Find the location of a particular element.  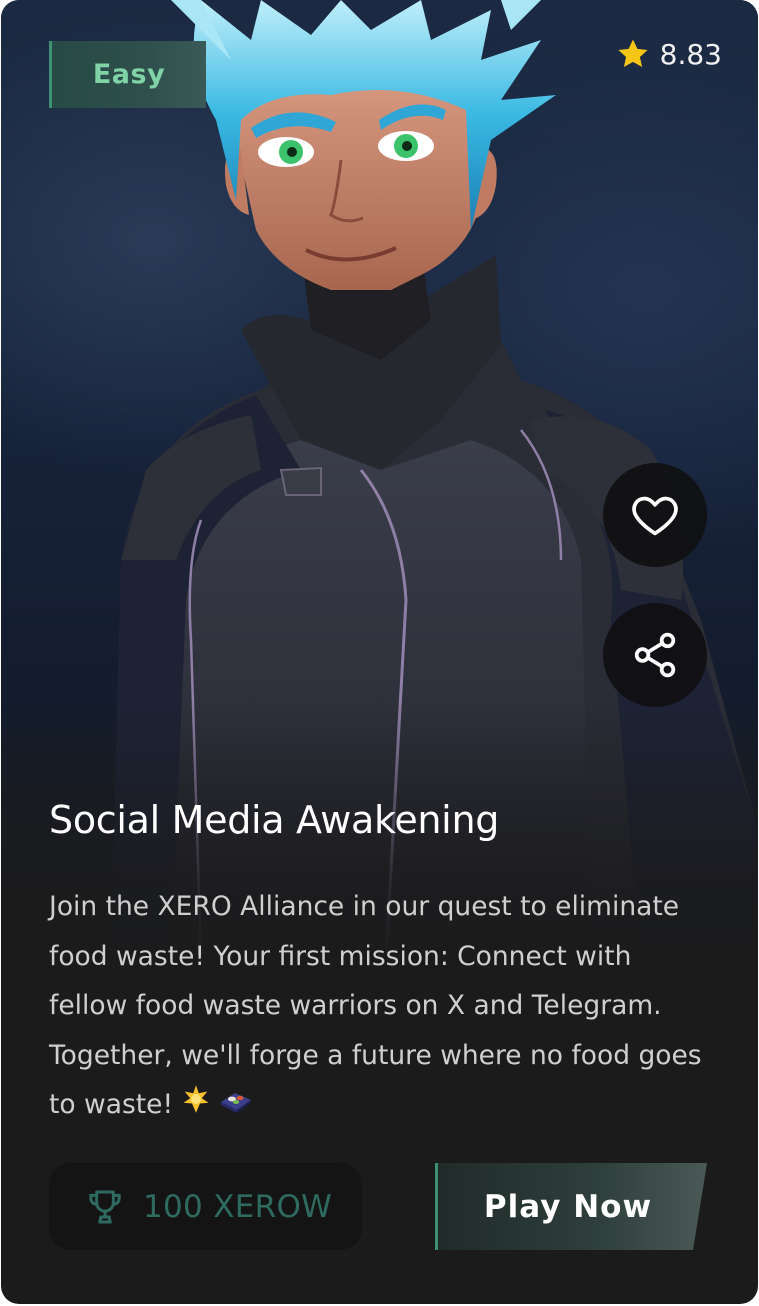

sparkle-star-emoji is located at coordinates (196, 1106).